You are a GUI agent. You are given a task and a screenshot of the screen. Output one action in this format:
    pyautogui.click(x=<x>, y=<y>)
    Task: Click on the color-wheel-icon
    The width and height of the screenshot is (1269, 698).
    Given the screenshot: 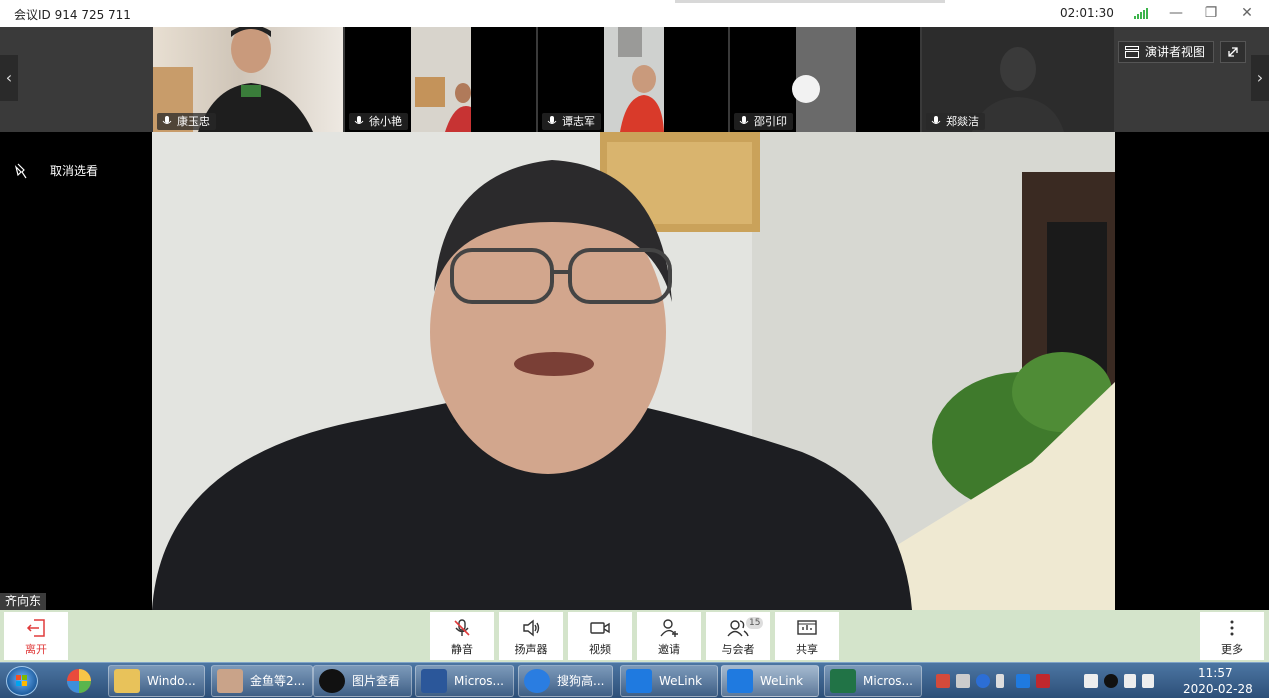 What is the action you would take?
    pyautogui.click(x=79, y=681)
    